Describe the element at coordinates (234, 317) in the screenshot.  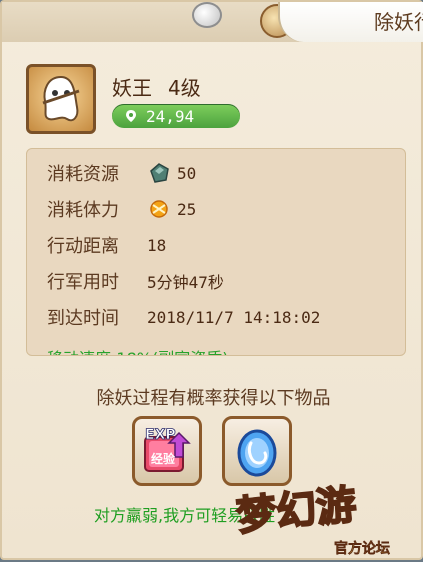
I see `info-value: 2018/11/7 14:18:02` at that location.